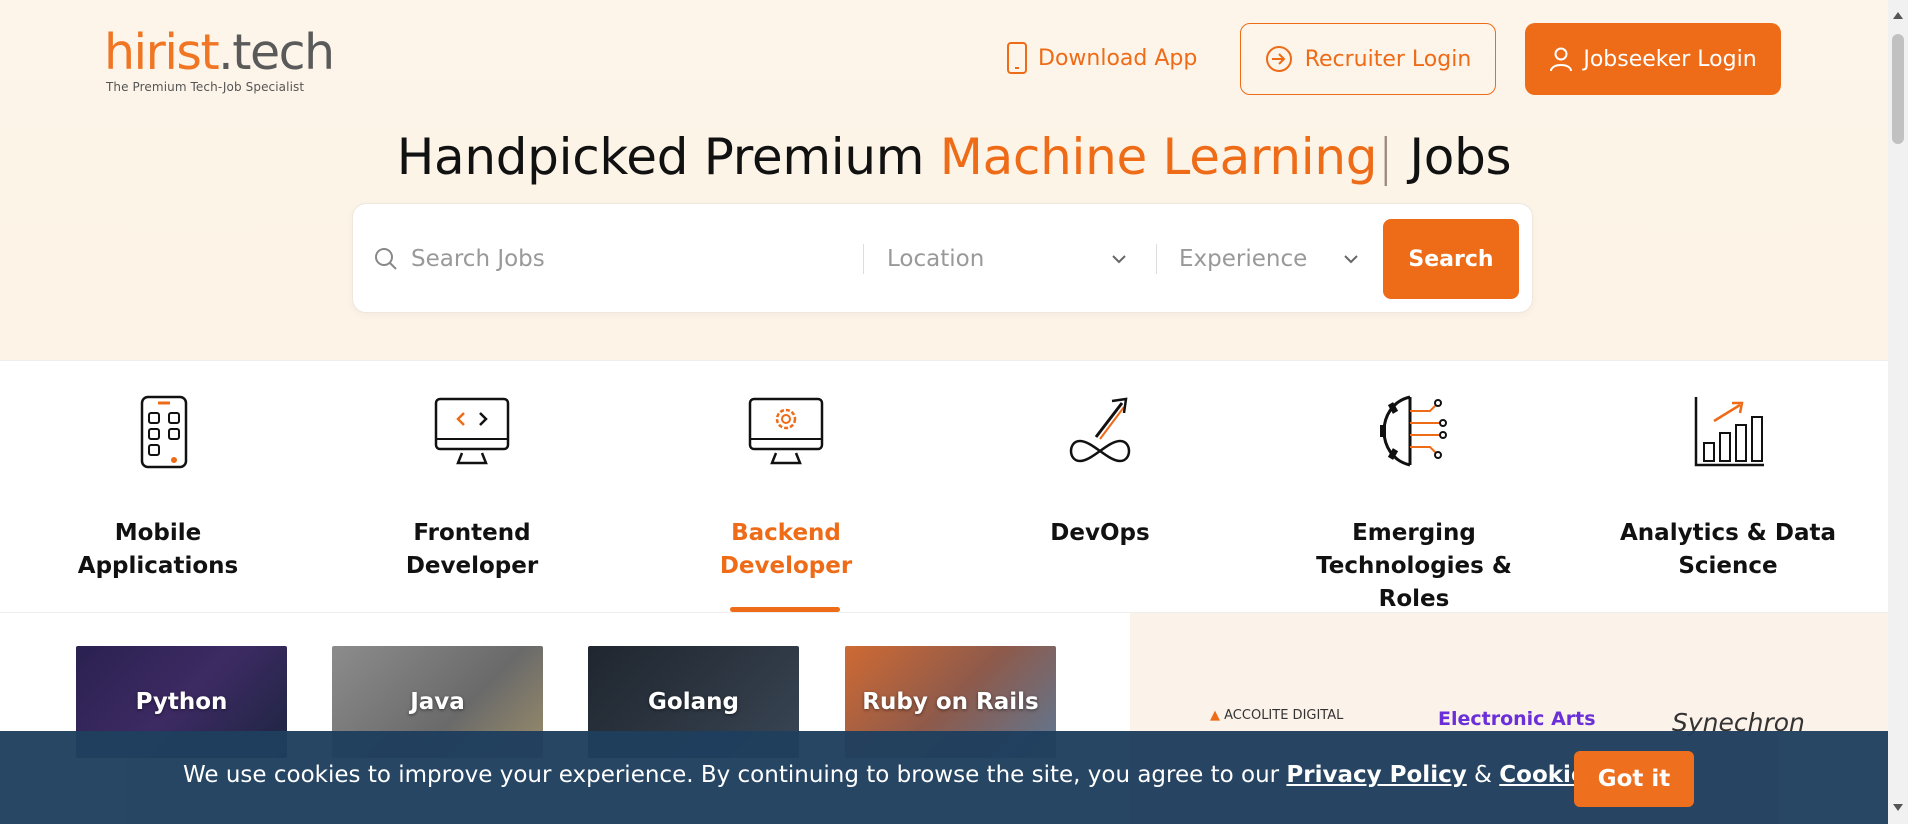 The width and height of the screenshot is (1908, 824). I want to click on got-it-button: Got it, so click(1634, 779).